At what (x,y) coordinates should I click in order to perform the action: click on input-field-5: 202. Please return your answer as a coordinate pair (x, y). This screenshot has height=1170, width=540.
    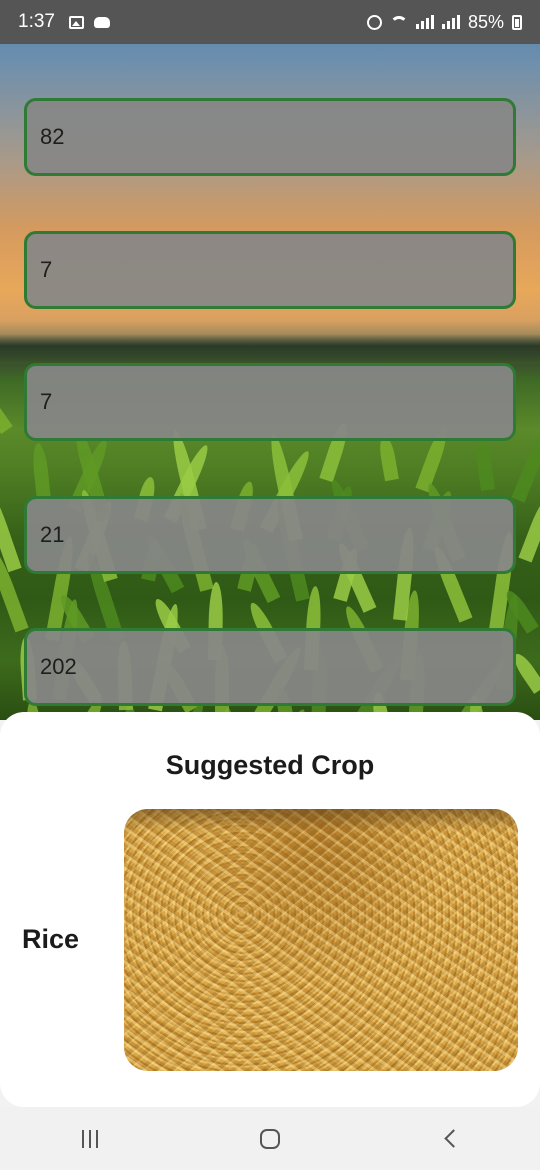
    Looking at the image, I should click on (270, 667).